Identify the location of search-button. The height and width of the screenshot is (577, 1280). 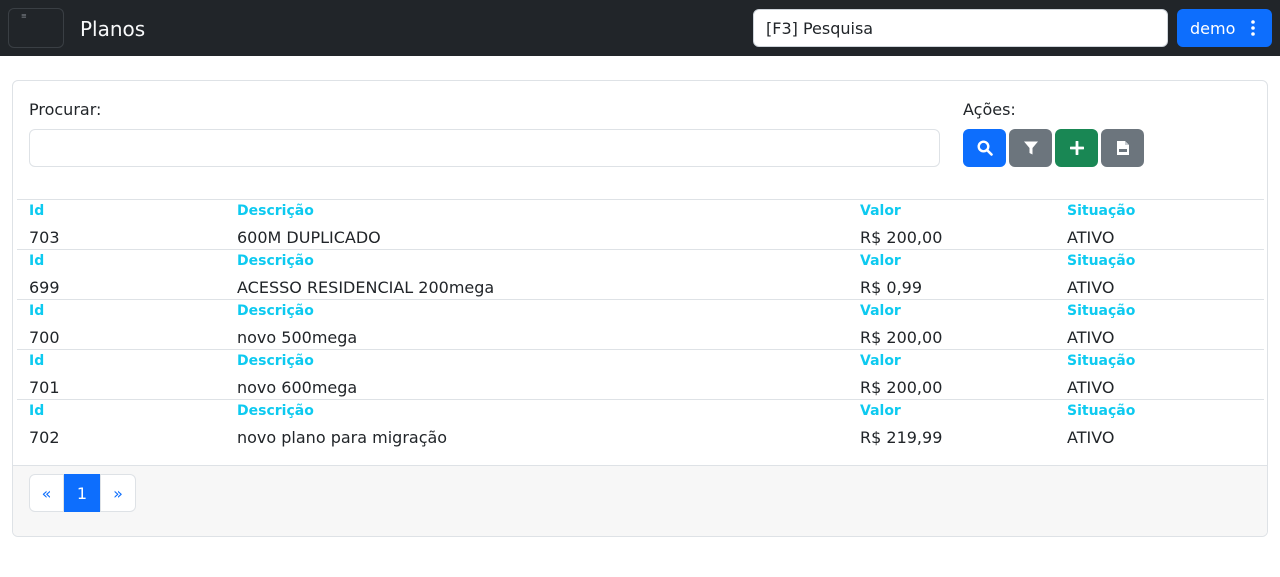
(984, 148).